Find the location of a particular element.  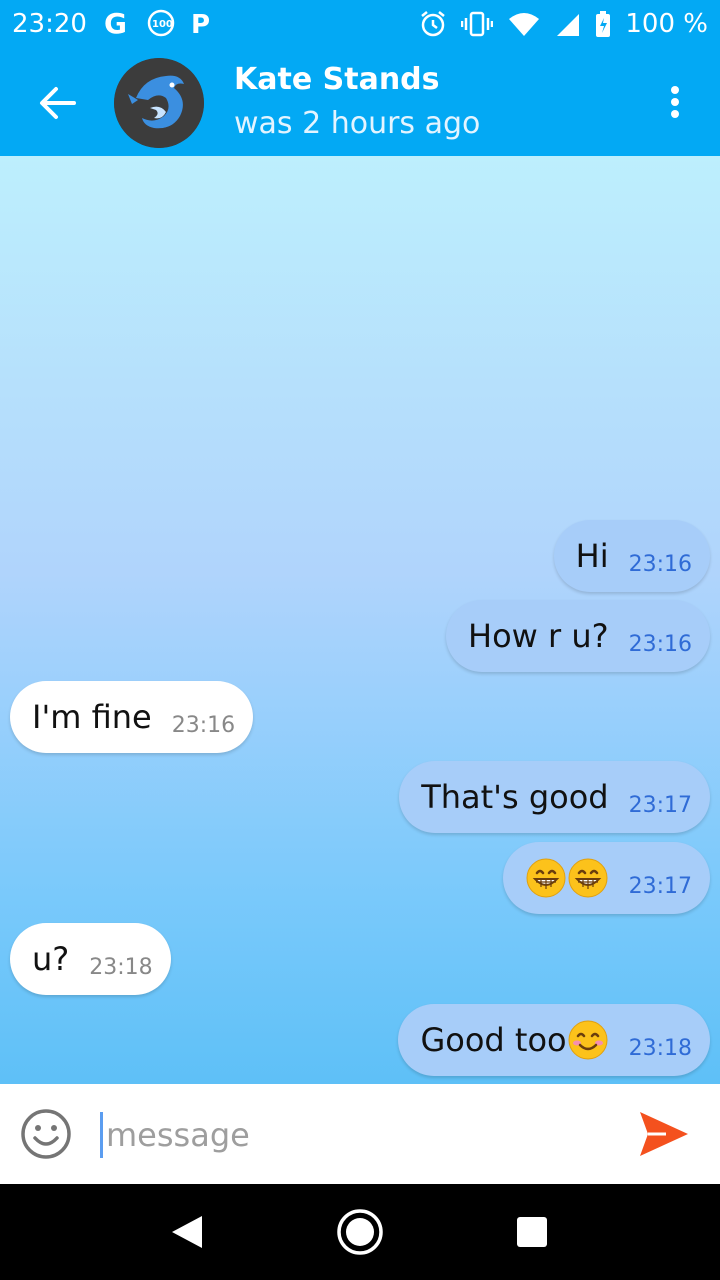

svg-text: G is located at coordinates (115, 23).